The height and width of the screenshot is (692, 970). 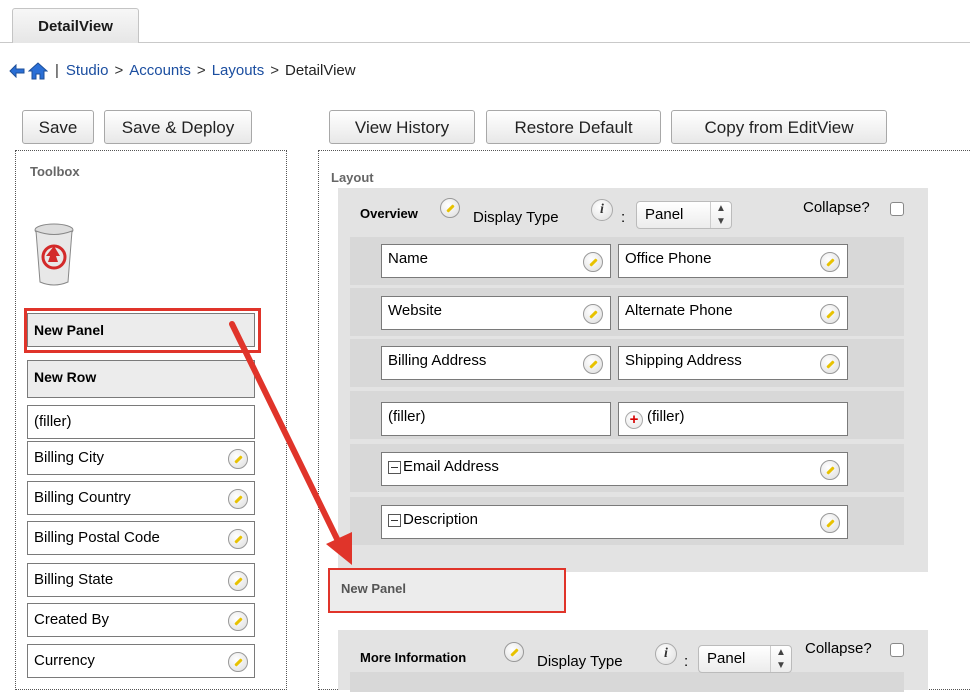 What do you see at coordinates (485, 21) in the screenshot?
I see `tab-bar: DetailView` at bounding box center [485, 21].